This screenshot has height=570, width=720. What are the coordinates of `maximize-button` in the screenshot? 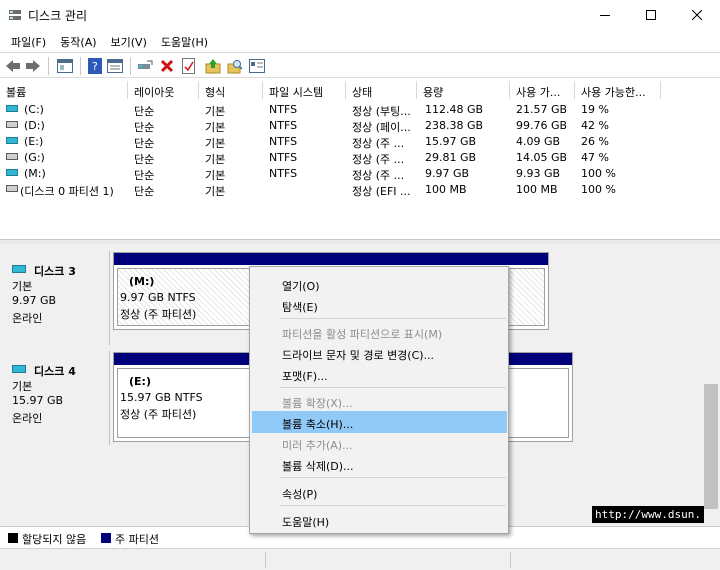 It's located at (651, 15).